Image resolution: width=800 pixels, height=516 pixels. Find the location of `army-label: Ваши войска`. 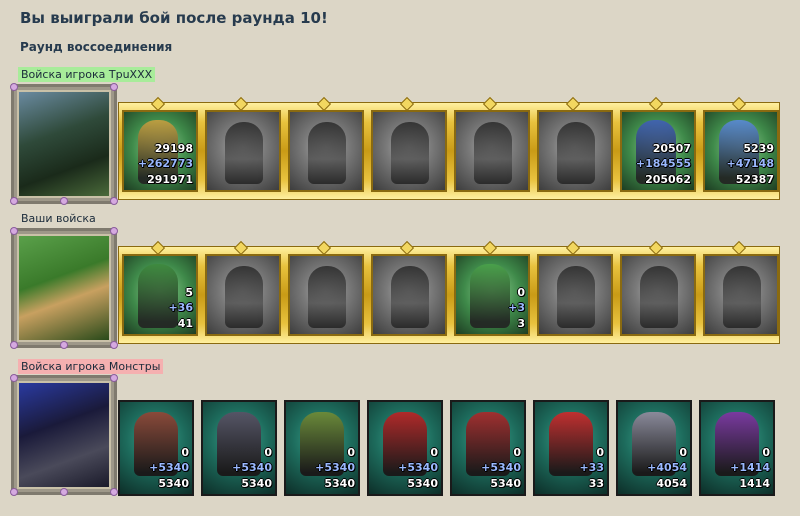

army-label: Ваши войска is located at coordinates (58, 218).